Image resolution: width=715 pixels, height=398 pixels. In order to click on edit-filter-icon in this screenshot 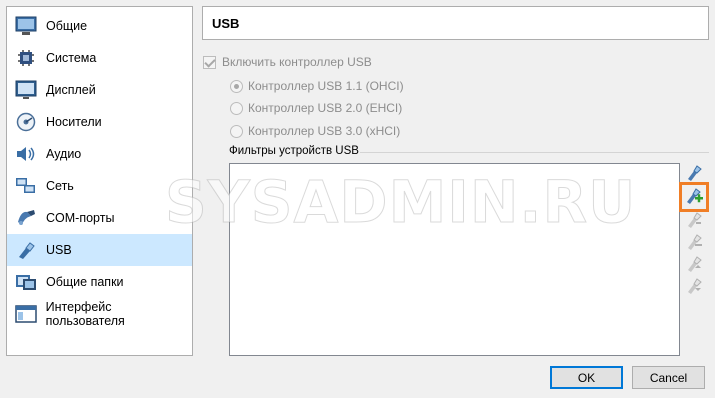, I will do `click(694, 221)`.